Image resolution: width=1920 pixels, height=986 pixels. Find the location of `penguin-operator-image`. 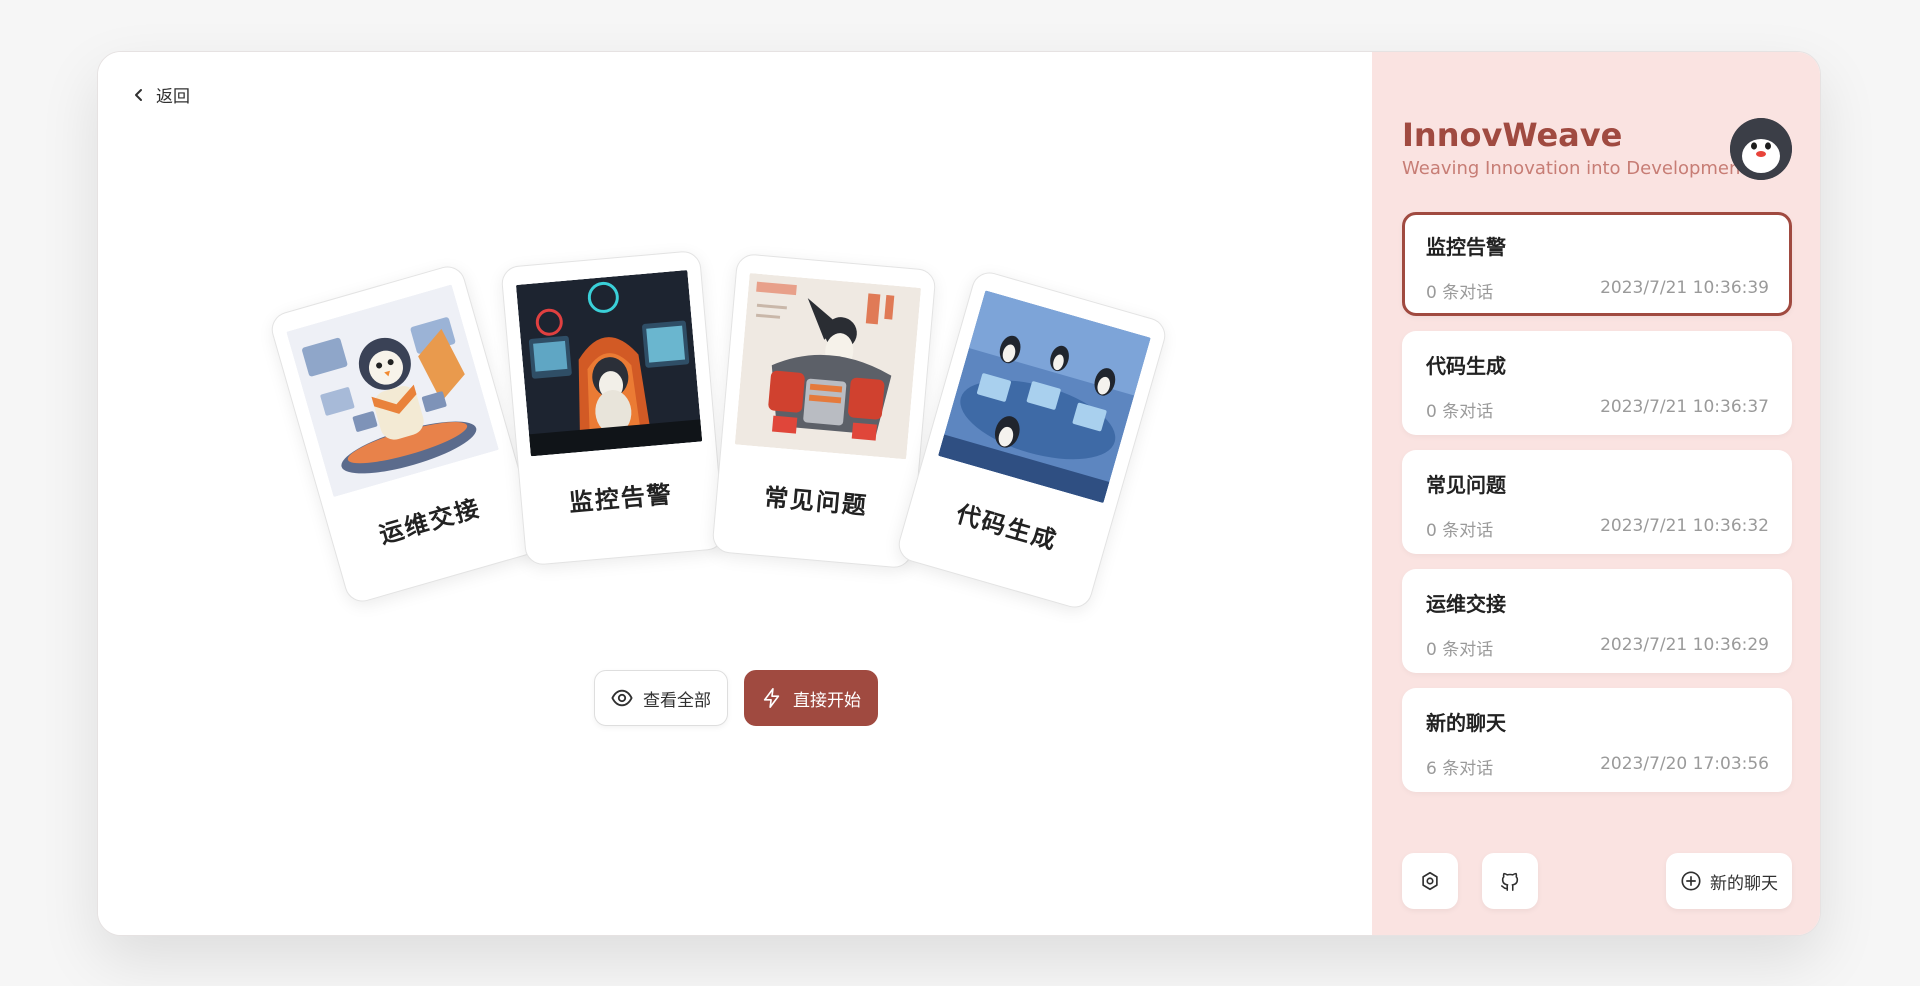

penguin-operator-image is located at coordinates (392, 391).